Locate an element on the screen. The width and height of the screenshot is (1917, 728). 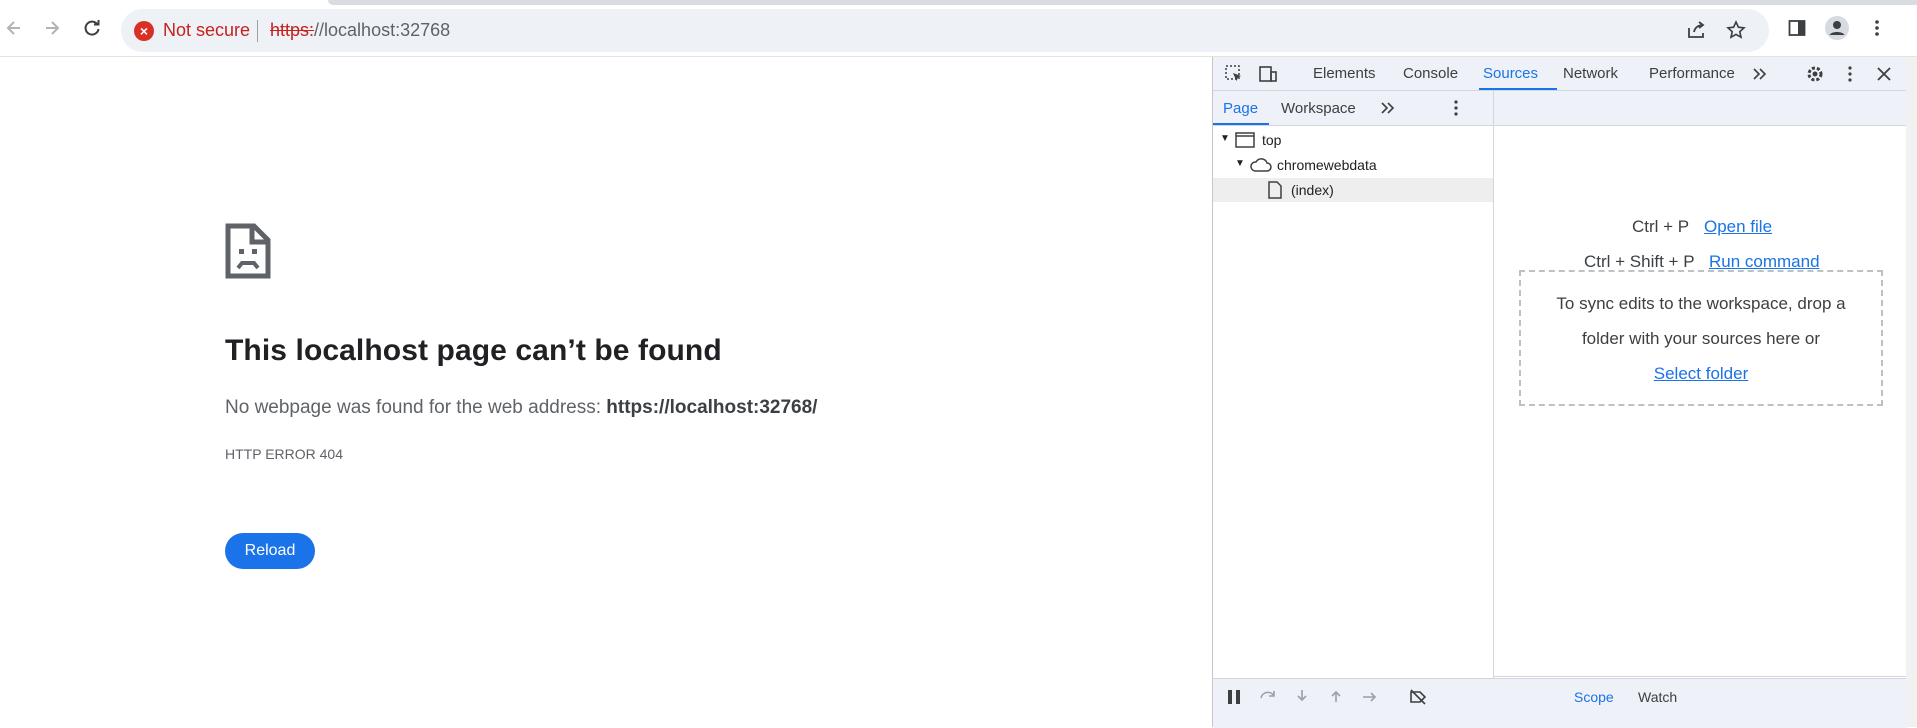
star-icon is located at coordinates (1736, 29).